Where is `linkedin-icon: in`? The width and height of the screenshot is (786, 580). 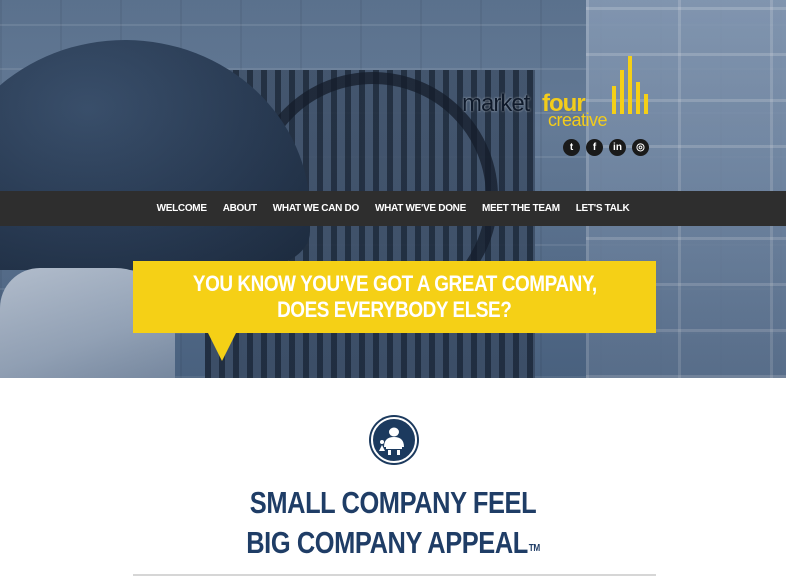 linkedin-icon: in is located at coordinates (617, 147).